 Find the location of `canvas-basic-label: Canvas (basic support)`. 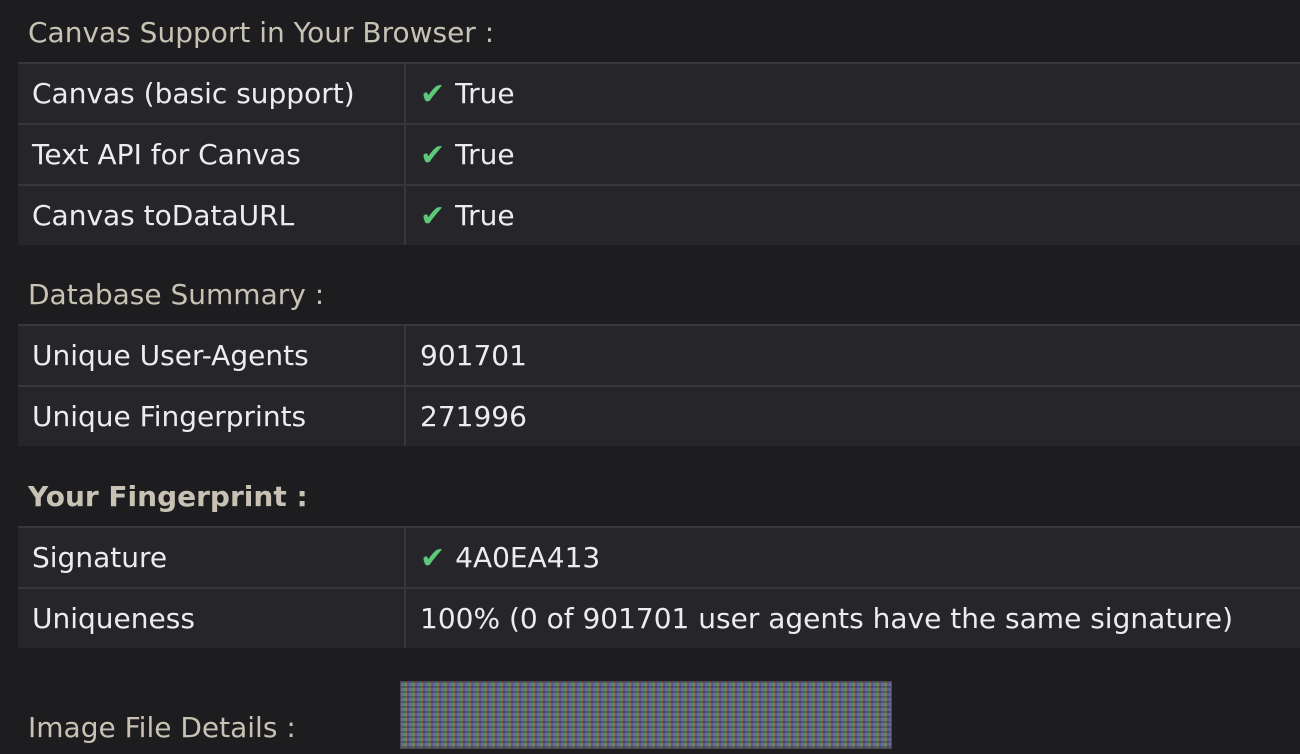

canvas-basic-label: Canvas (basic support) is located at coordinates (212, 93).